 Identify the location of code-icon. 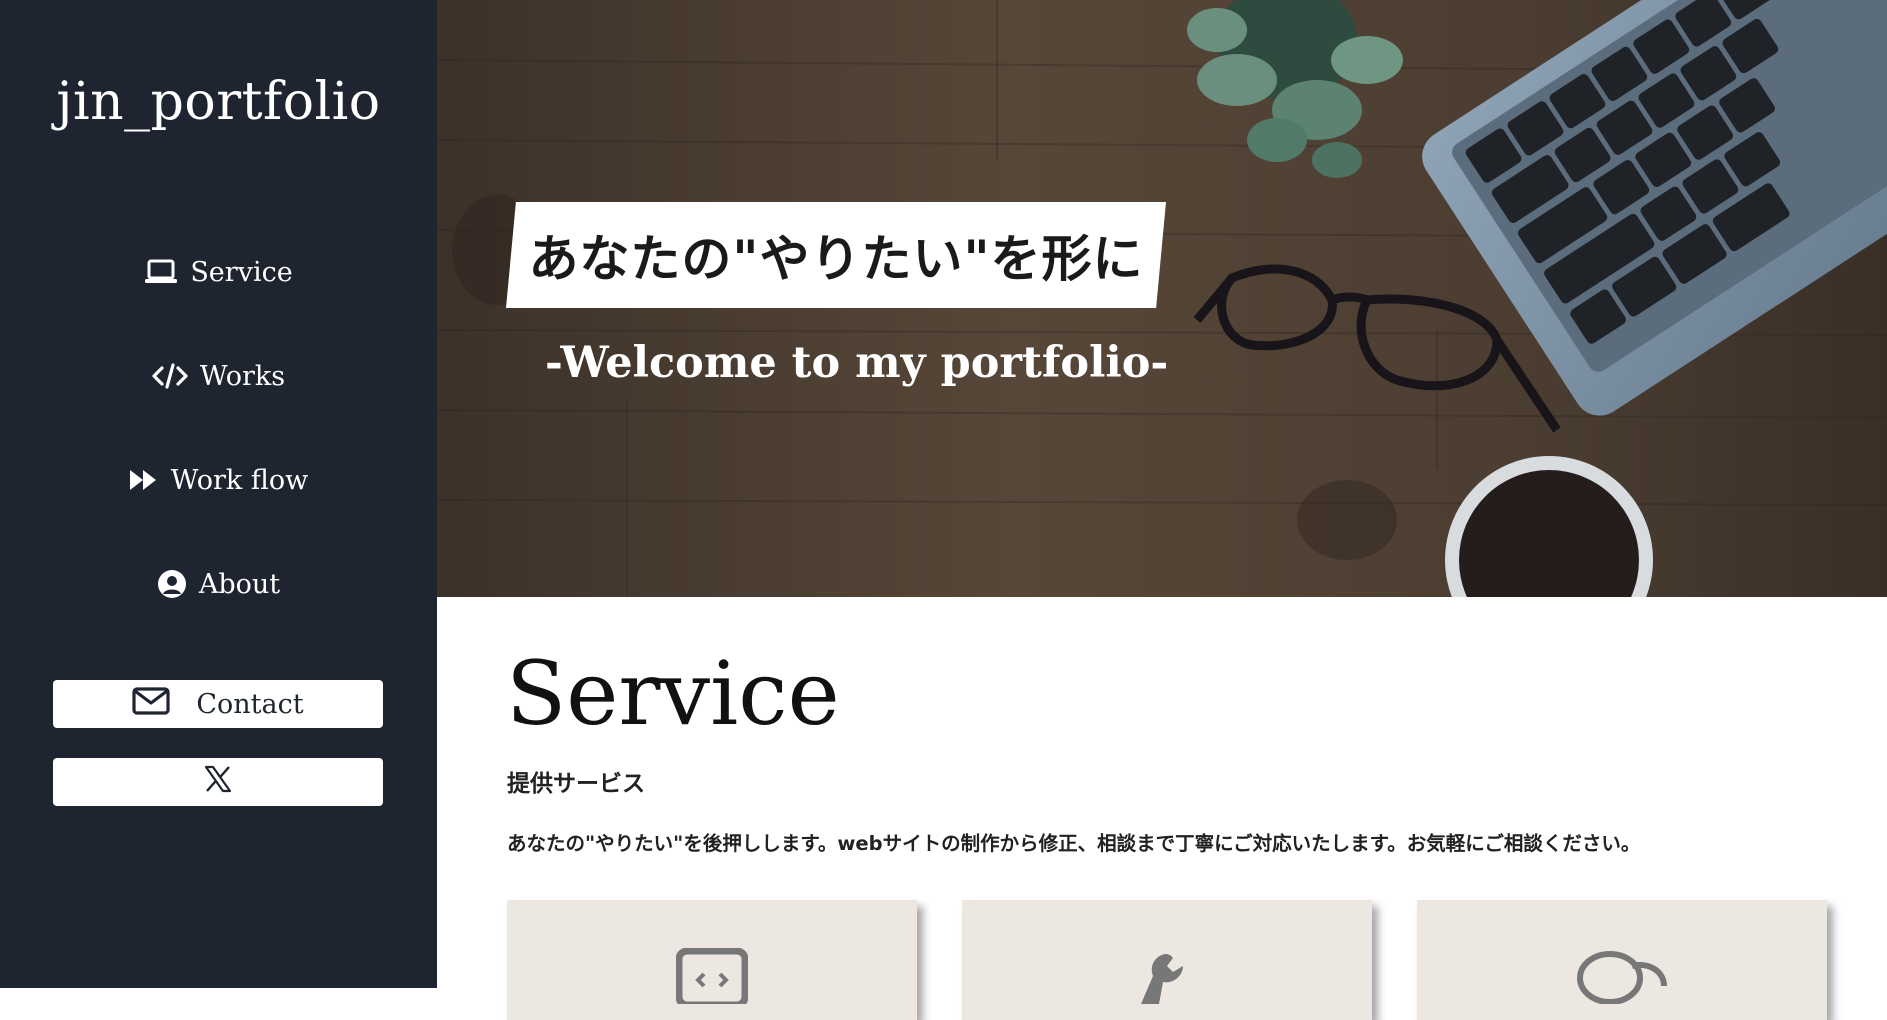
(170, 376).